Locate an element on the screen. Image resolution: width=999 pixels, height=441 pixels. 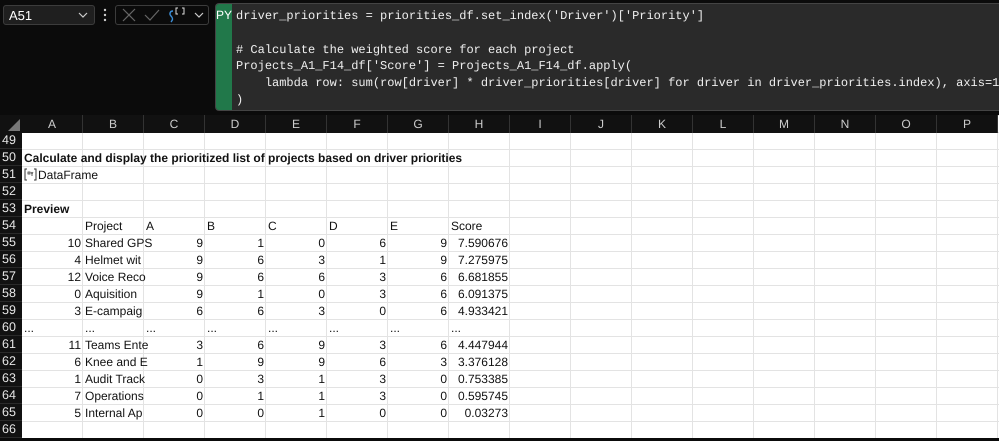
column-header: I is located at coordinates (540, 124).